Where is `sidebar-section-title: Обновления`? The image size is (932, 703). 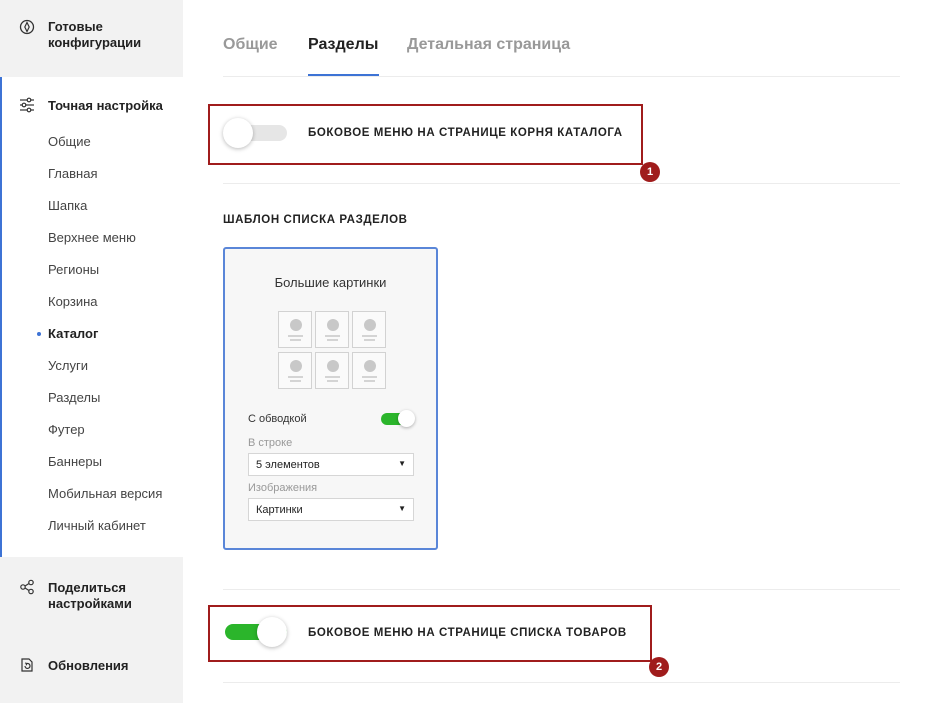 sidebar-section-title: Обновления is located at coordinates (88, 665).